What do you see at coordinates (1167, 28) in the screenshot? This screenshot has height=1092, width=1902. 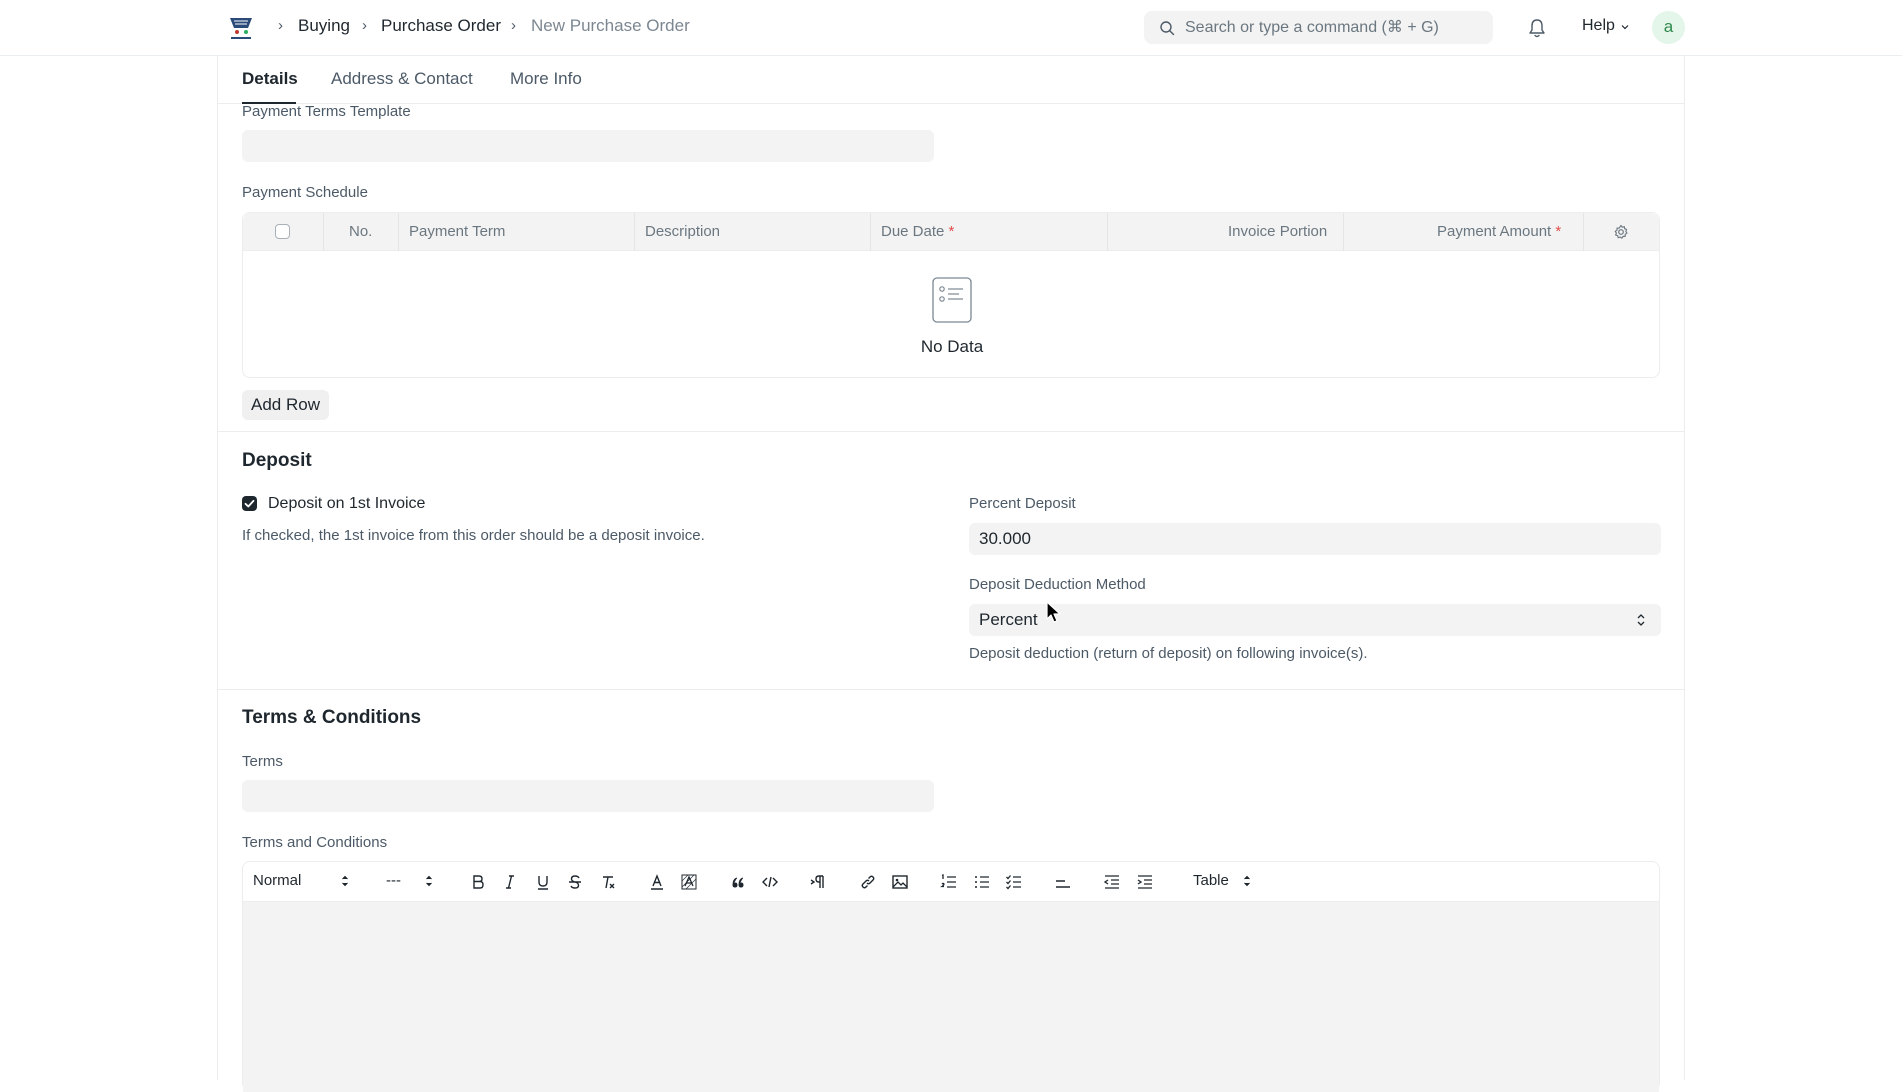 I see `search-icon` at bounding box center [1167, 28].